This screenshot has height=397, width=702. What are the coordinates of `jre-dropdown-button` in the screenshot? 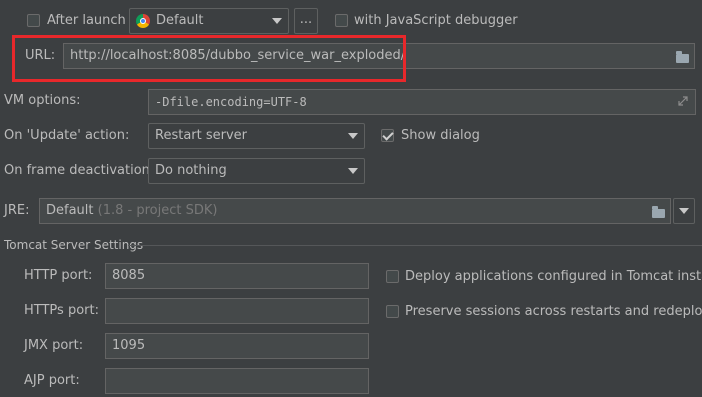 It's located at (684, 211).